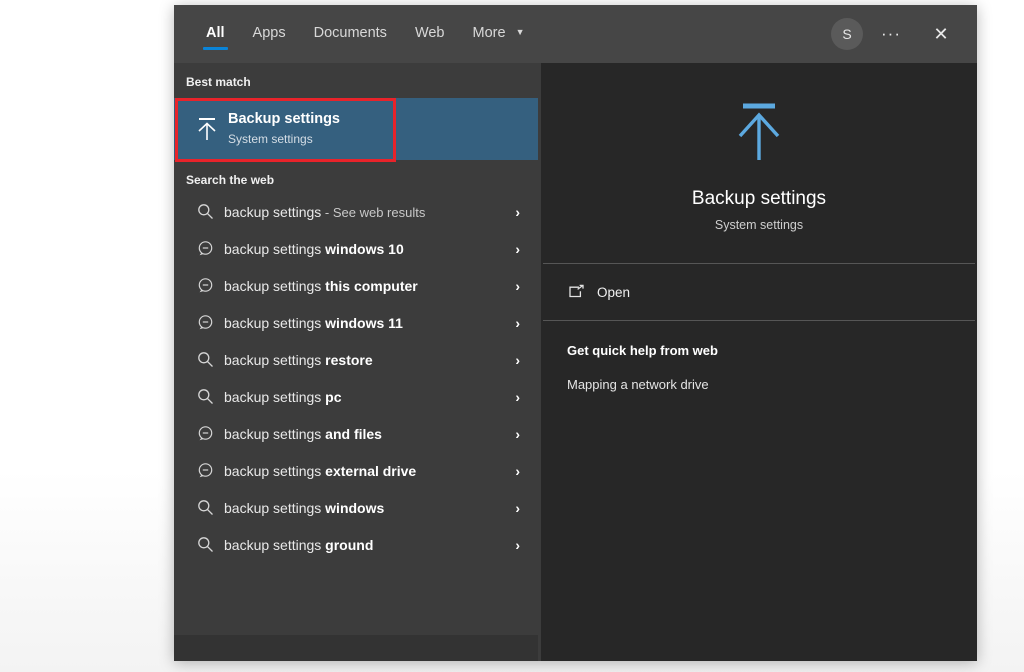  I want to click on result-bold: restore, so click(349, 359).